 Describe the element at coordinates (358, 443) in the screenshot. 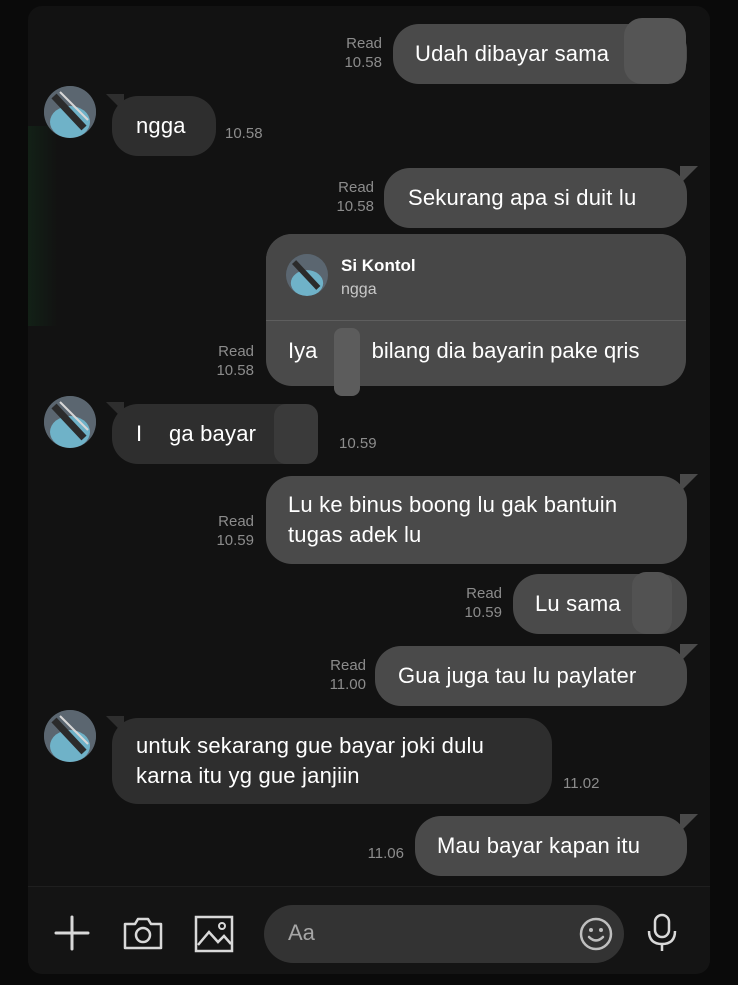

I see `message-time: 10.59` at that location.